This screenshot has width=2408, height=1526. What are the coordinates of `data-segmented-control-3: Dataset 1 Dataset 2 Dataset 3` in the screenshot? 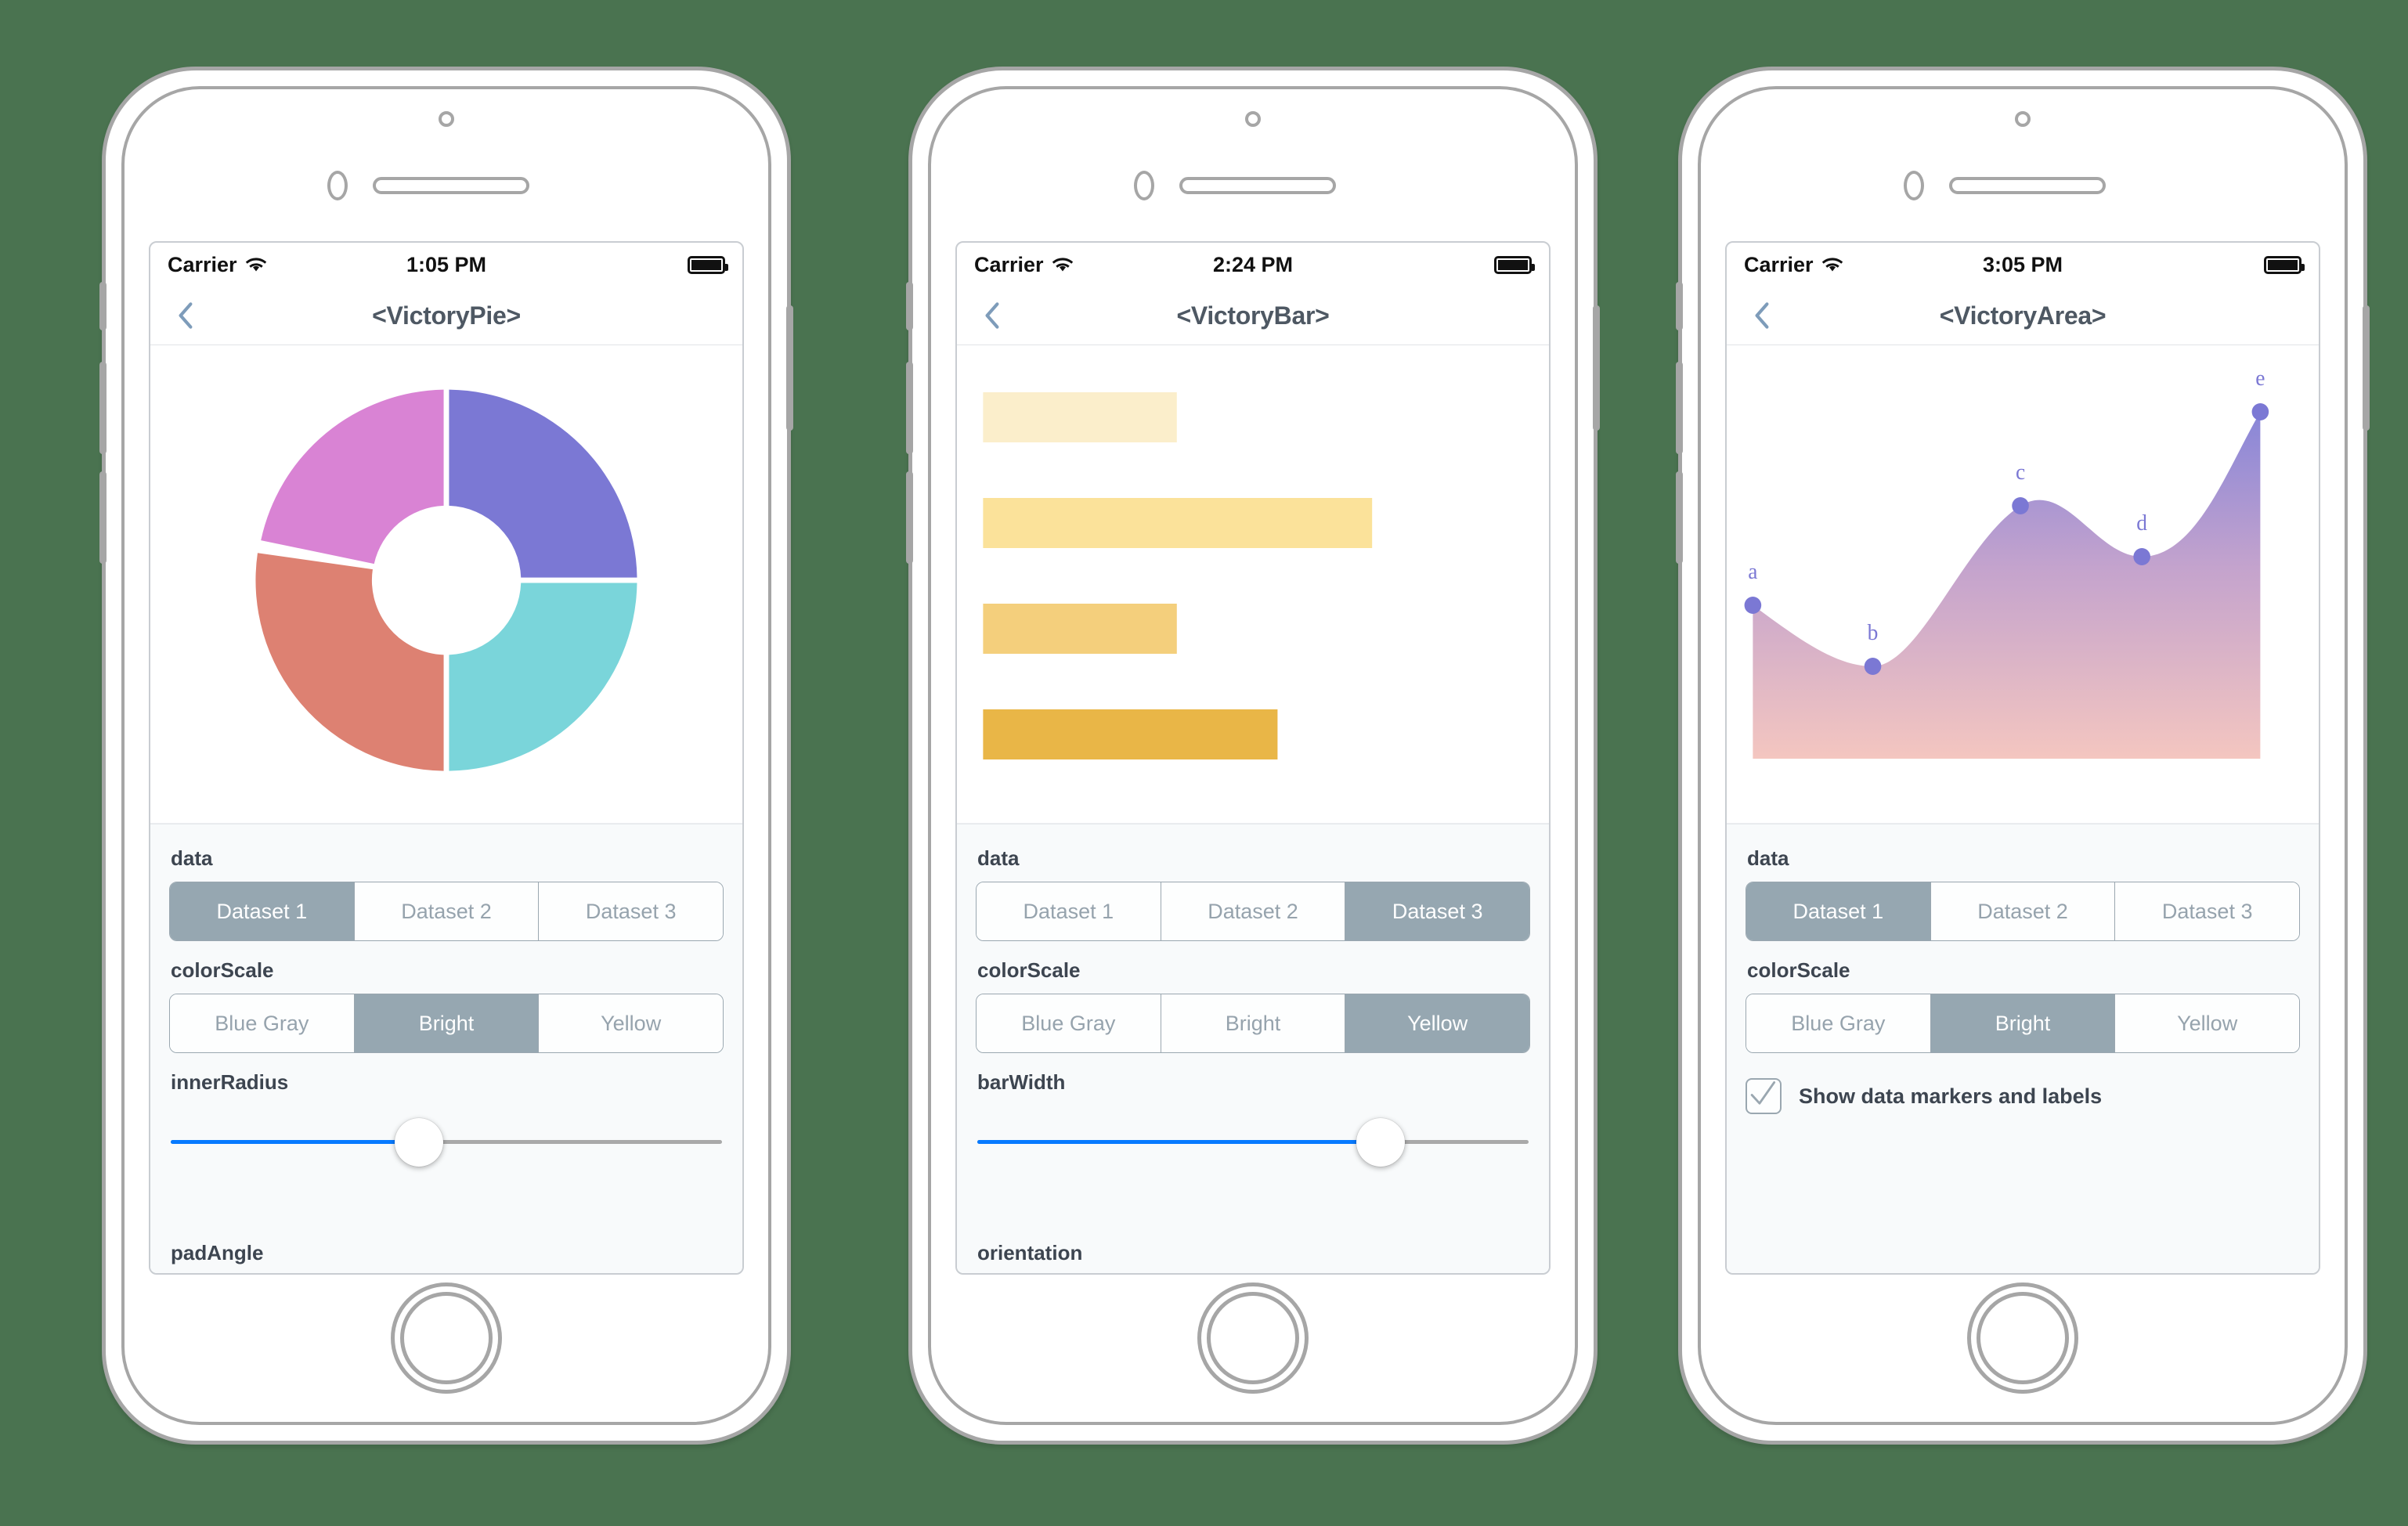 It's located at (2023, 911).